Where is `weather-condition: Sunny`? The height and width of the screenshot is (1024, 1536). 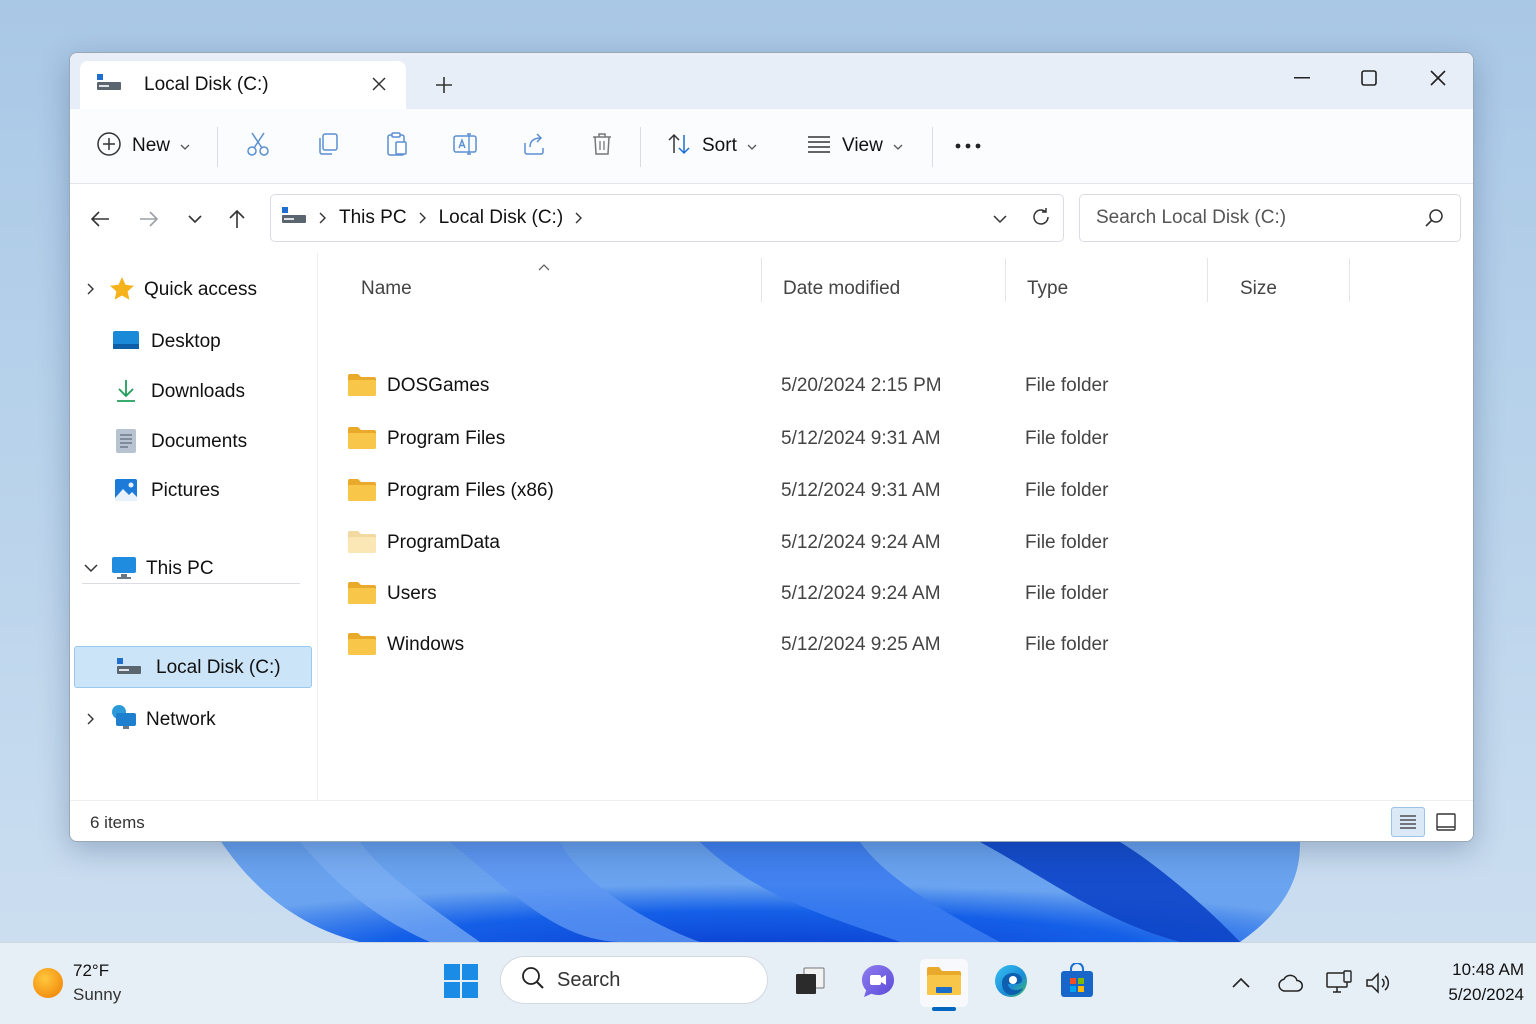 weather-condition: Sunny is located at coordinates (97, 994).